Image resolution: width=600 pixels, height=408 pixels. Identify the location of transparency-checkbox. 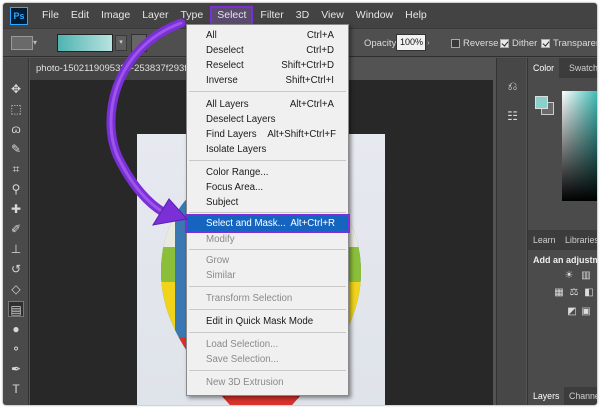
(545, 43).